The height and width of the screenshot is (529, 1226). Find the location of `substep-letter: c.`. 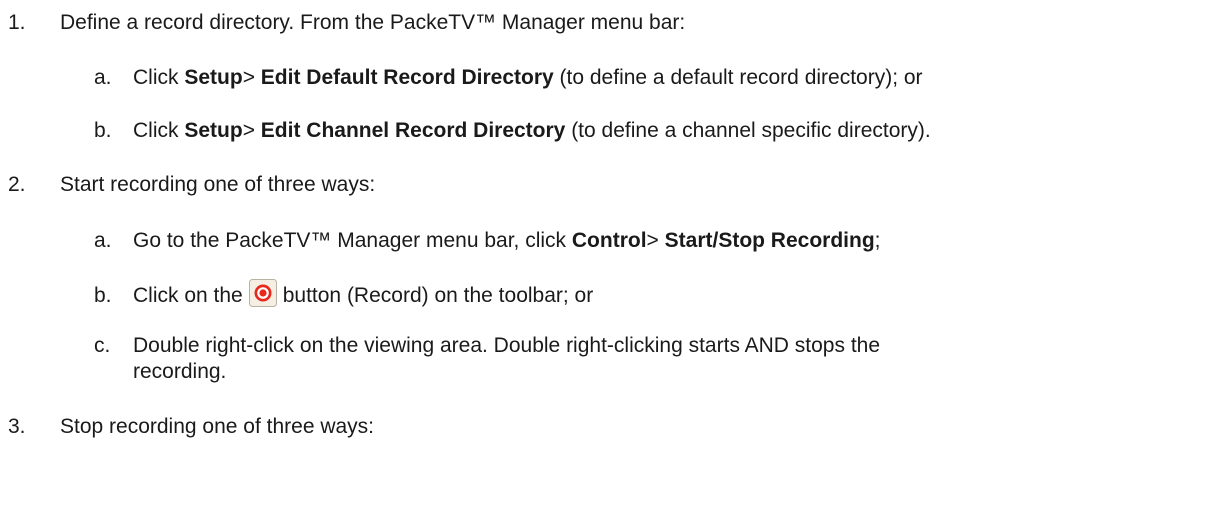

substep-letter: c. is located at coordinates (102, 345).